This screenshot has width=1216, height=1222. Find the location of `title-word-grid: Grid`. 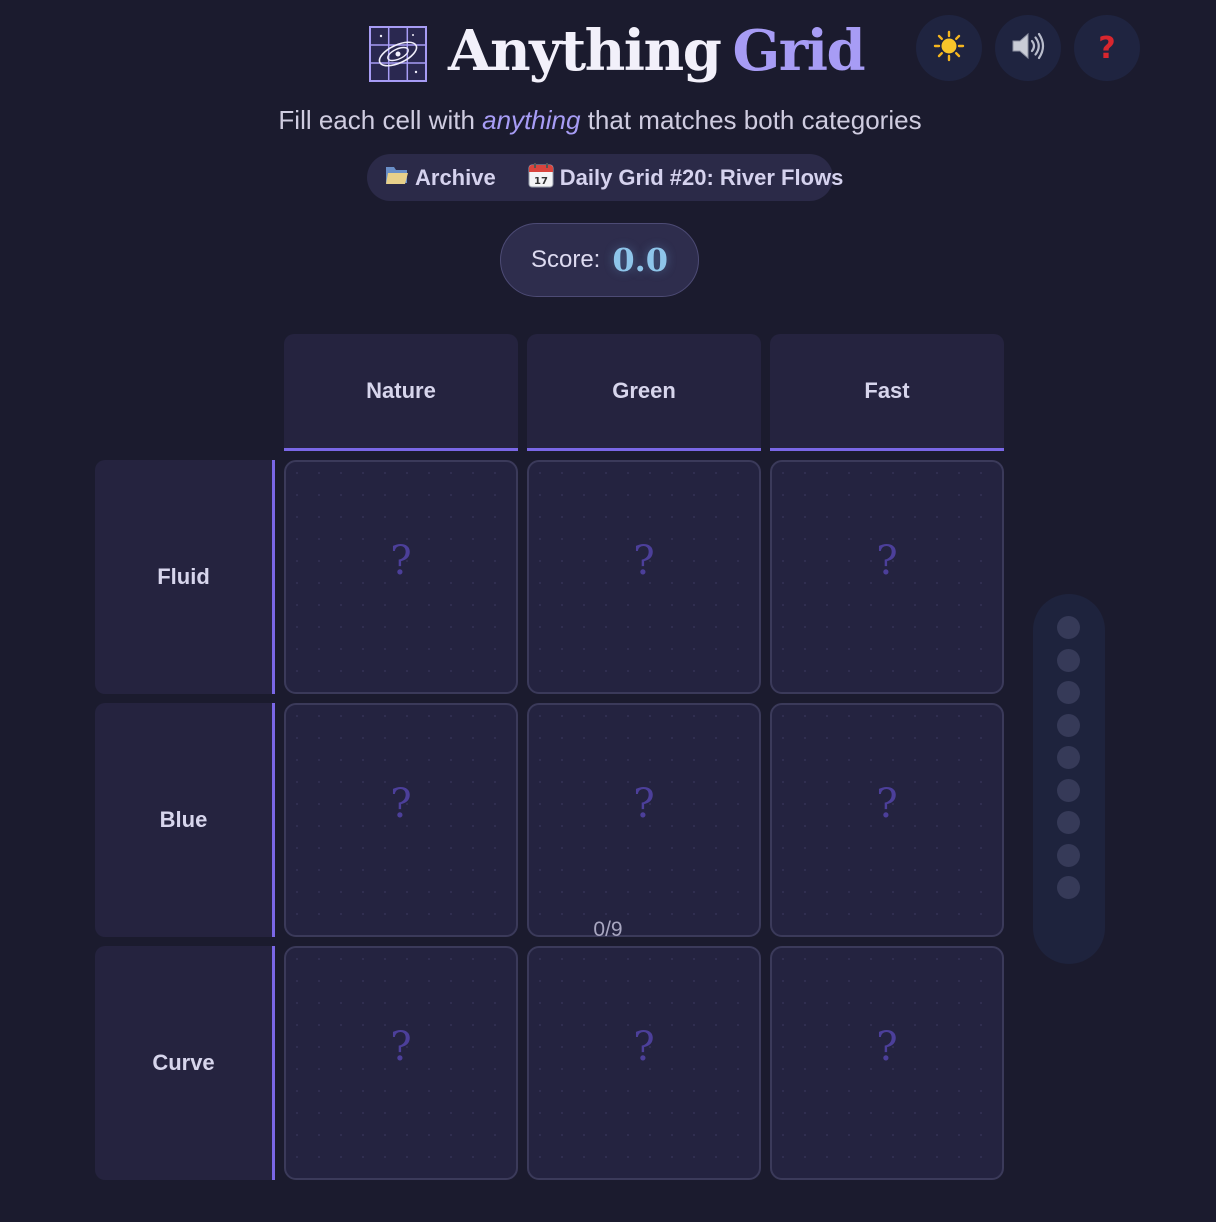

title-word-grid: Grid is located at coordinates (798, 51).